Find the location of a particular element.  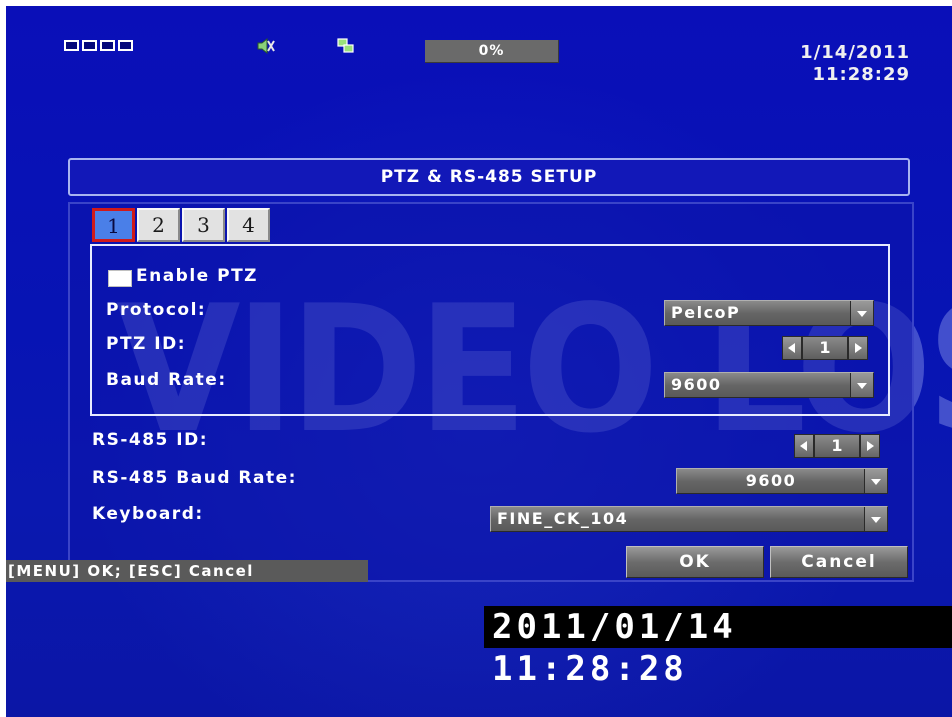

key-hint: [MENU] OK; [ESC] Cancel is located at coordinates (187, 571).